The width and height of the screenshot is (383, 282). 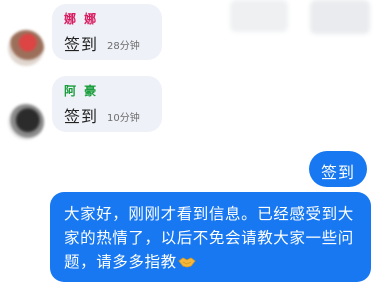 I want to click on message-time: 10分钟, so click(x=123, y=118).